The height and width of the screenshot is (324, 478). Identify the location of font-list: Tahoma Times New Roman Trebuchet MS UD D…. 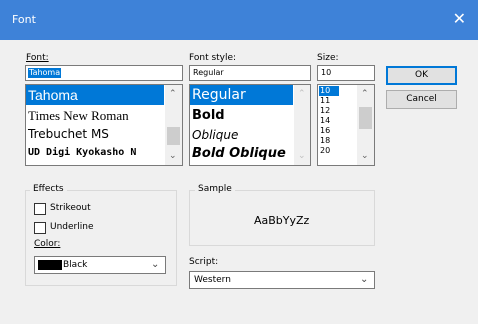
(104, 125).